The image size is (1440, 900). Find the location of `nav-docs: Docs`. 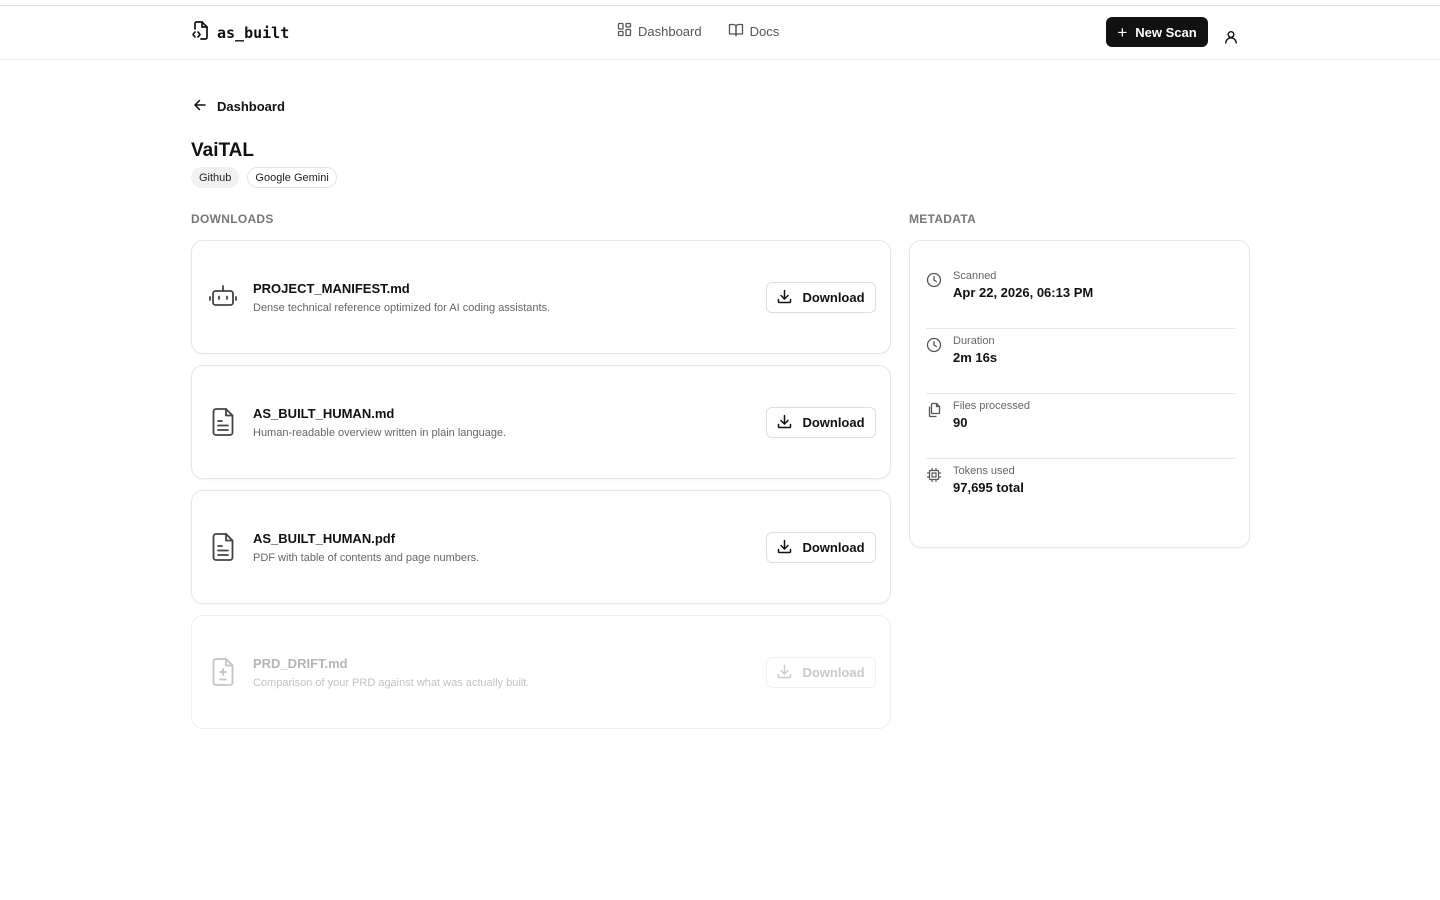

nav-docs: Docs is located at coordinates (754, 31).